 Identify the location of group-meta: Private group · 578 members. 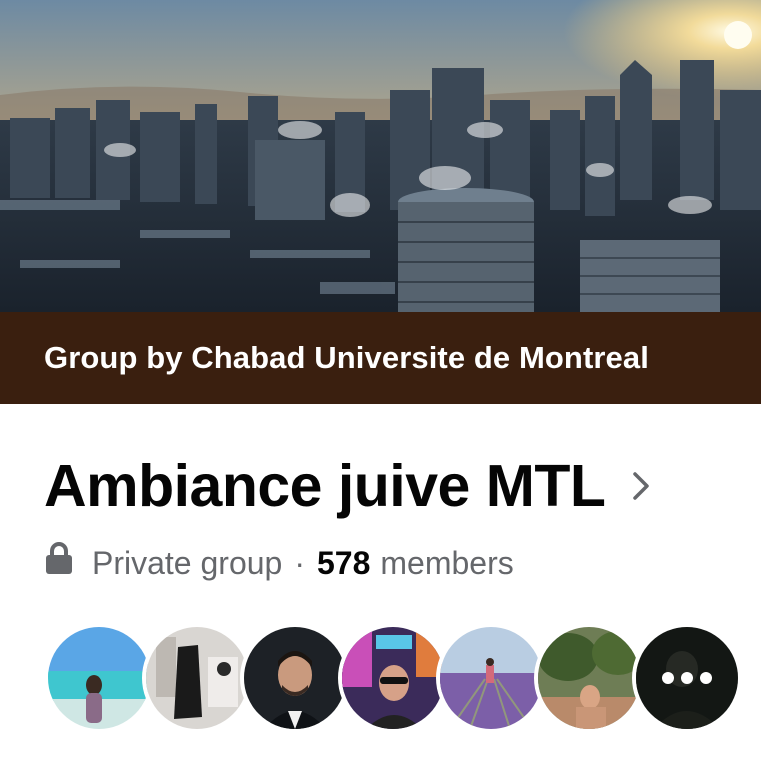
(279, 563).